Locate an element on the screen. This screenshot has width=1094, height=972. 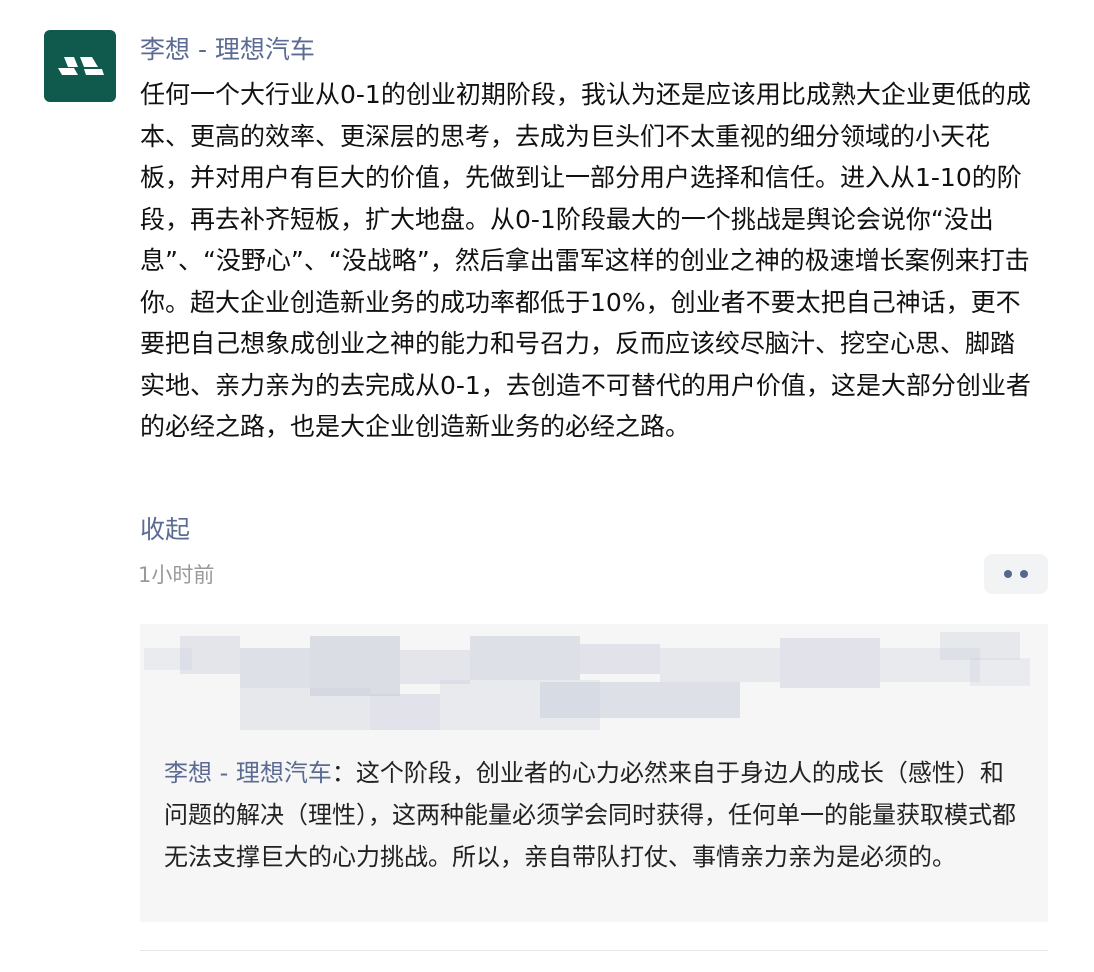
collapse-link: 收起 is located at coordinates (165, 530).